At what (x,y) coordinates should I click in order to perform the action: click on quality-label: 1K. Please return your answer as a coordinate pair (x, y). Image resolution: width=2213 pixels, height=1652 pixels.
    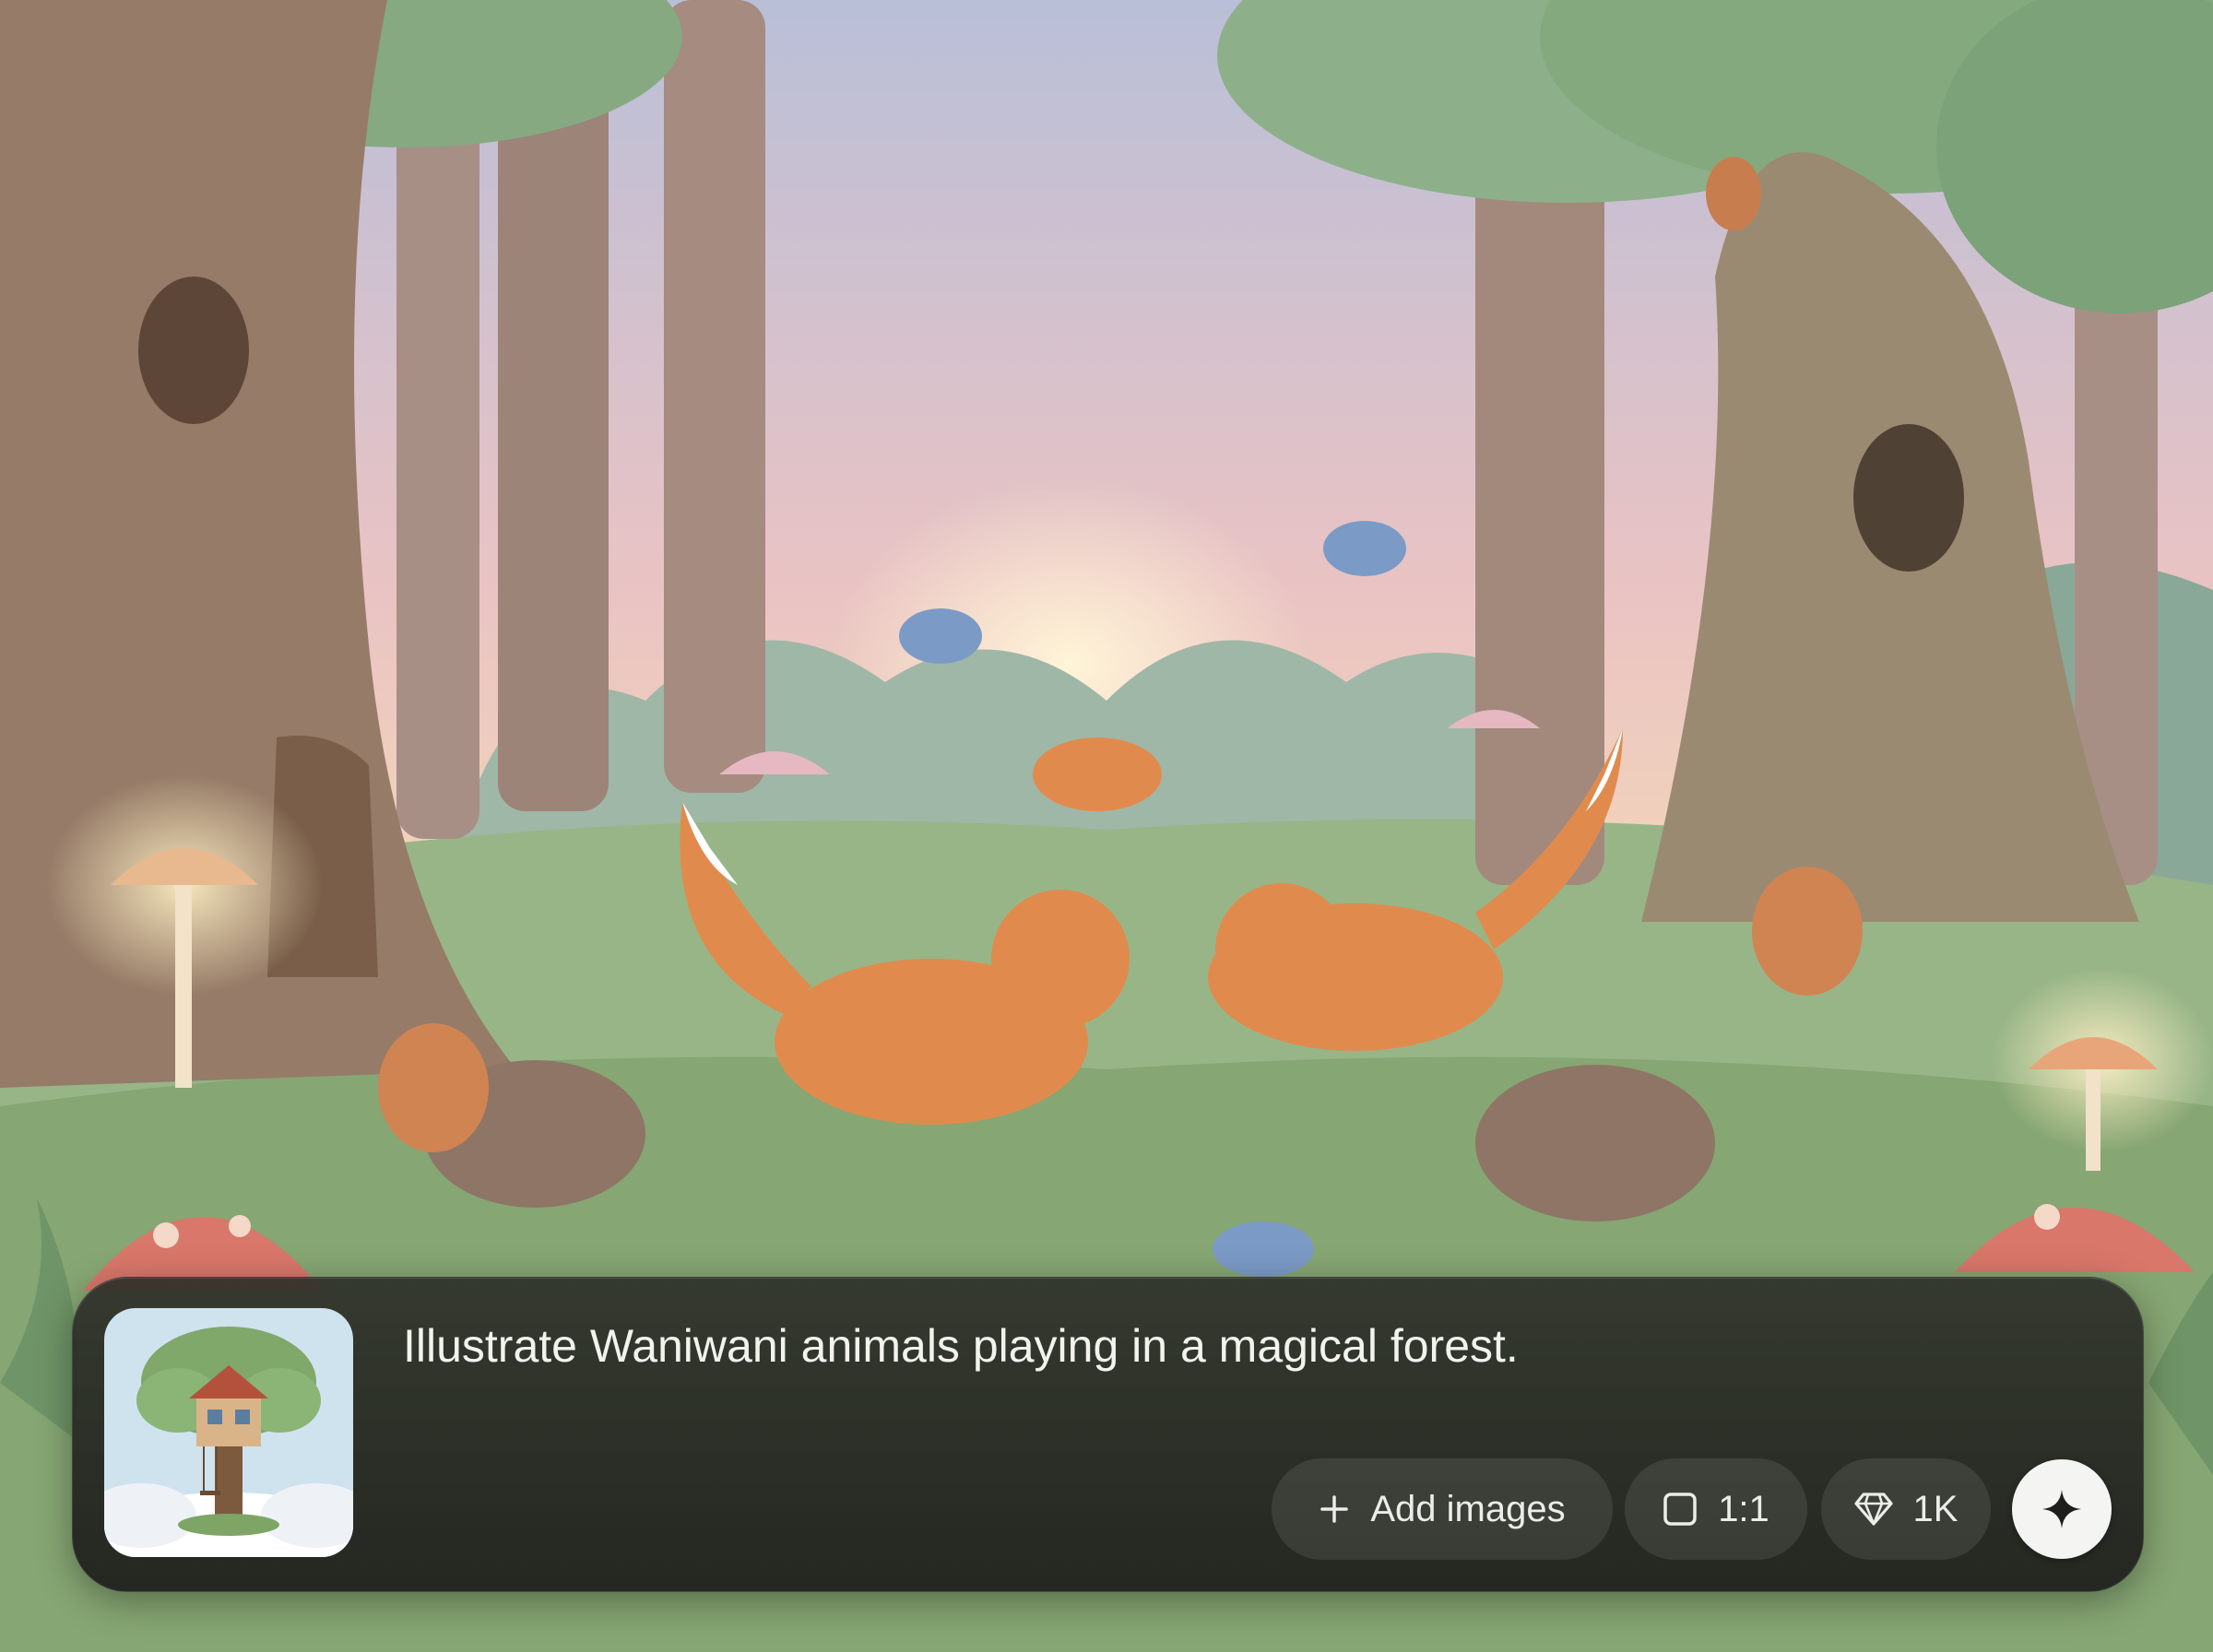
    Looking at the image, I should click on (1935, 1508).